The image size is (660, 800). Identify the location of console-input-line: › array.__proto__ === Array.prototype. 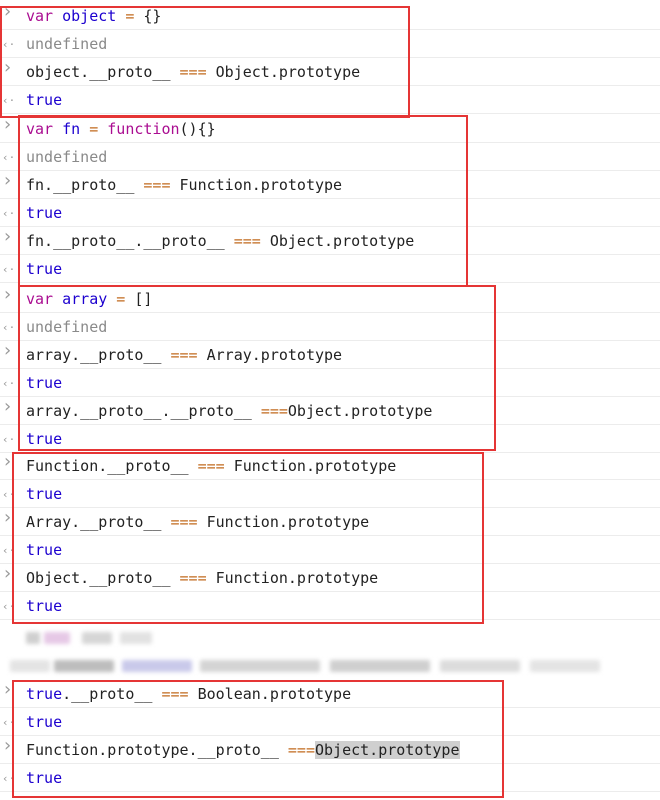
(330, 355).